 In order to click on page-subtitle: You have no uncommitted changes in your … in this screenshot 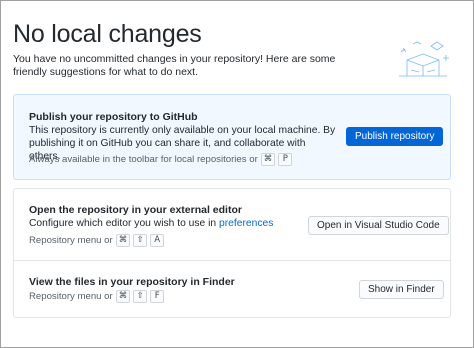, I will do `click(174, 65)`.